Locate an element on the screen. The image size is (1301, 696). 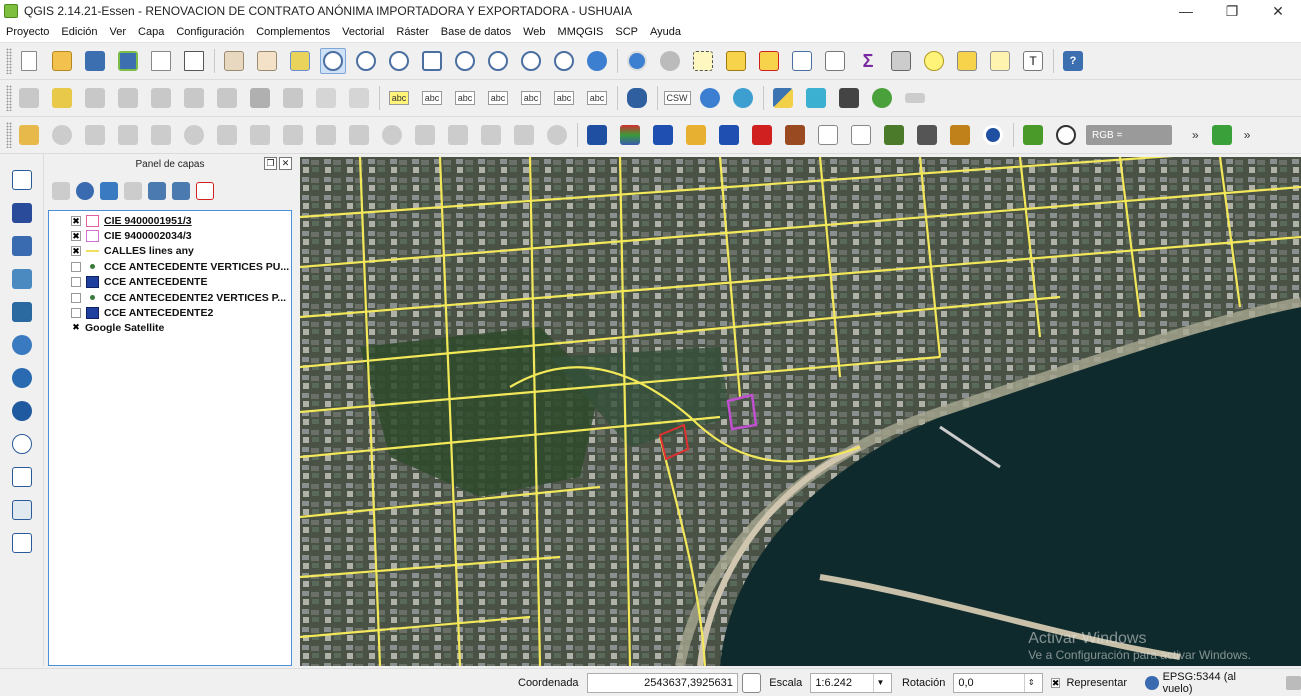
add-oracle-layer-button is located at coordinates (22, 345).